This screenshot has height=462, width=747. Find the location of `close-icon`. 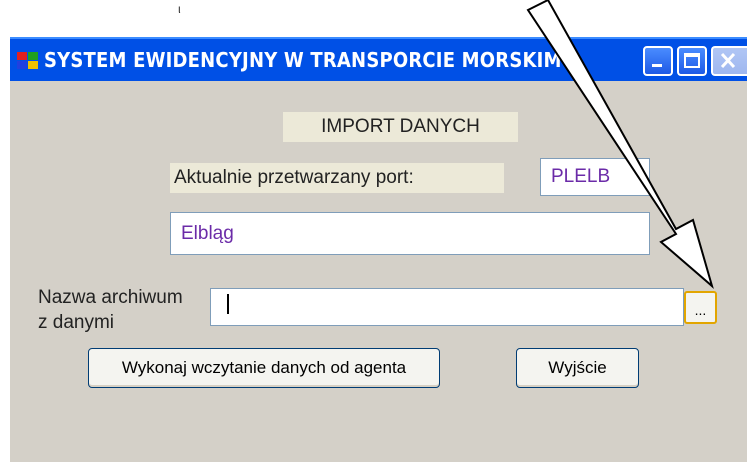

close-icon is located at coordinates (728, 60).